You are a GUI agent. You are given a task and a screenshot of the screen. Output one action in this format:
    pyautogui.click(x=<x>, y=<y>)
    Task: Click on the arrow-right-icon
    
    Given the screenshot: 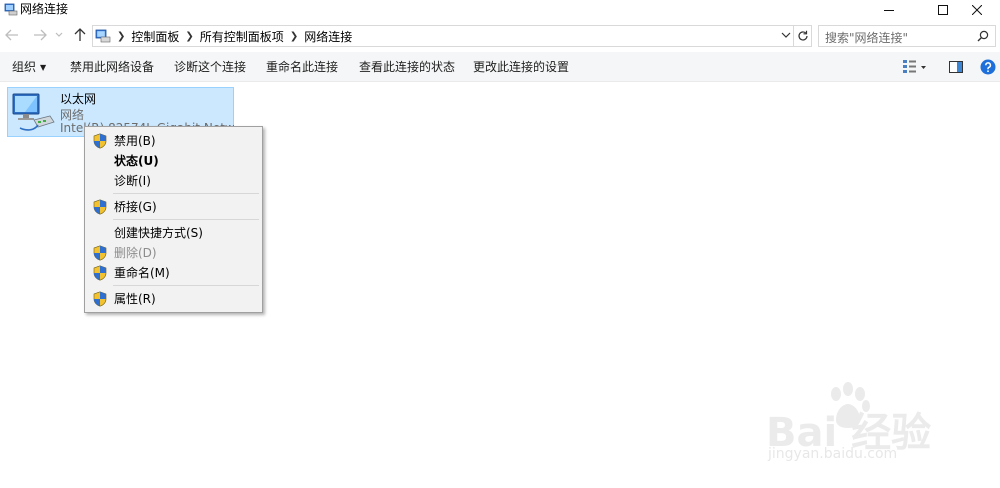 What is the action you would take?
    pyautogui.click(x=40, y=35)
    